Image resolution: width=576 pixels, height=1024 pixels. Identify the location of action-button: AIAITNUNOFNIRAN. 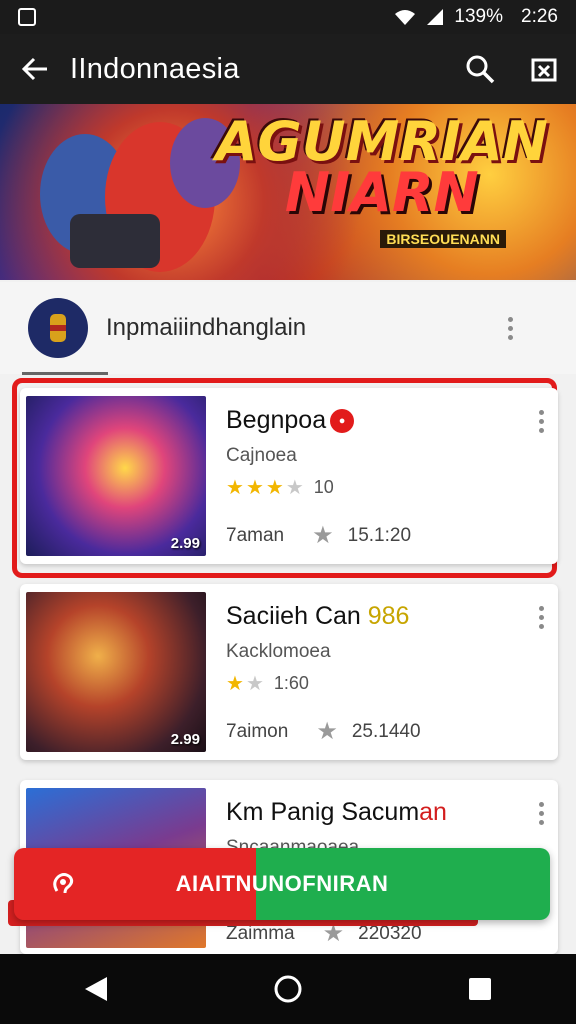
(282, 884).